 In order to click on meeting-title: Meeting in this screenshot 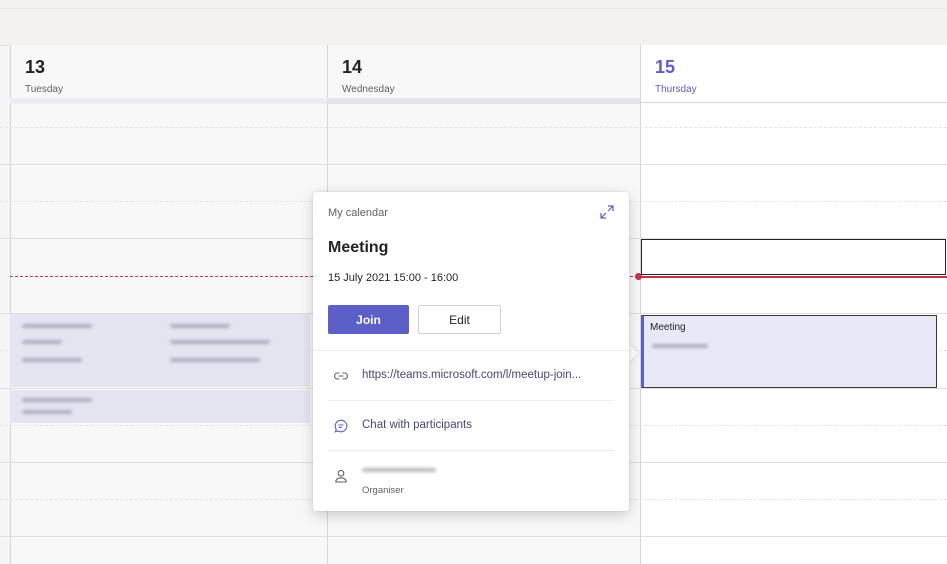, I will do `click(358, 247)`.